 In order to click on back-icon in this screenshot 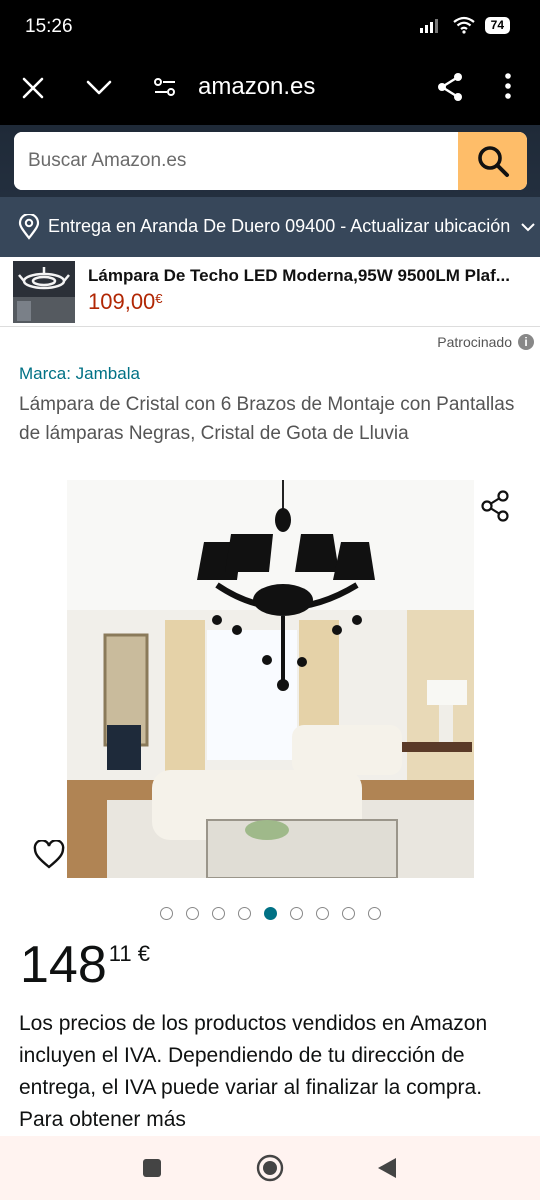, I will do `click(387, 1168)`.